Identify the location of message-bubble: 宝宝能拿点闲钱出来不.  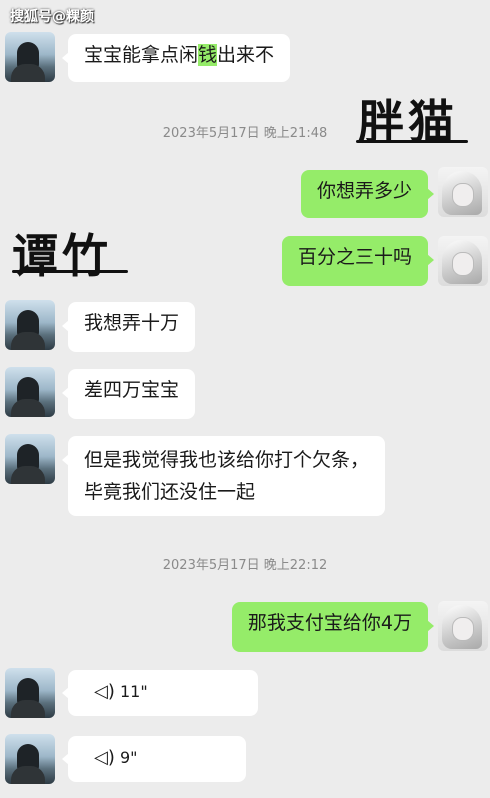
(176, 58).